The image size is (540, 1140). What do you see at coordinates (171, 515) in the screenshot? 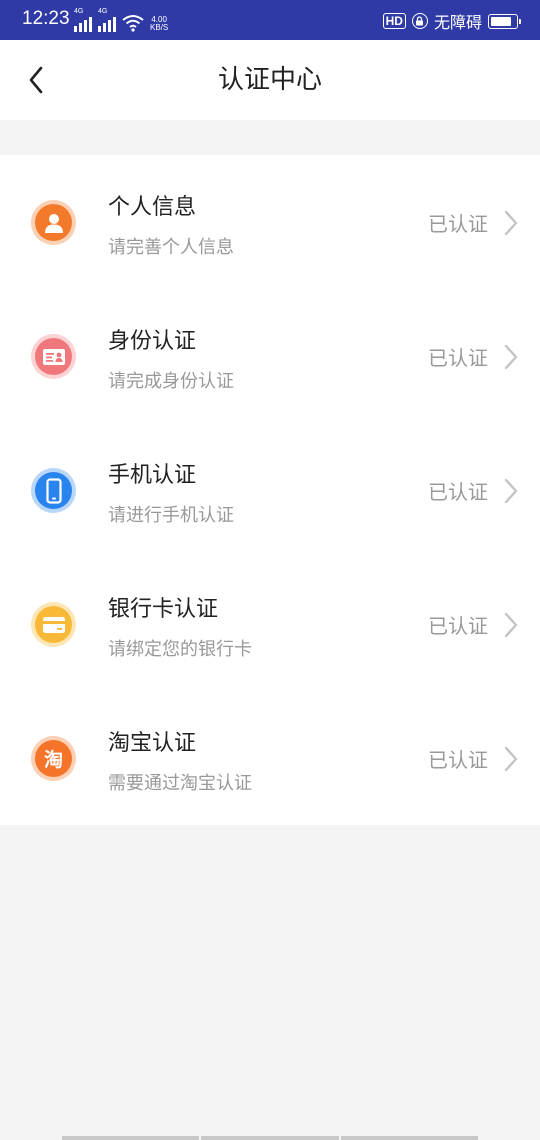
I see `item-subtitle: 请进行手机认证` at bounding box center [171, 515].